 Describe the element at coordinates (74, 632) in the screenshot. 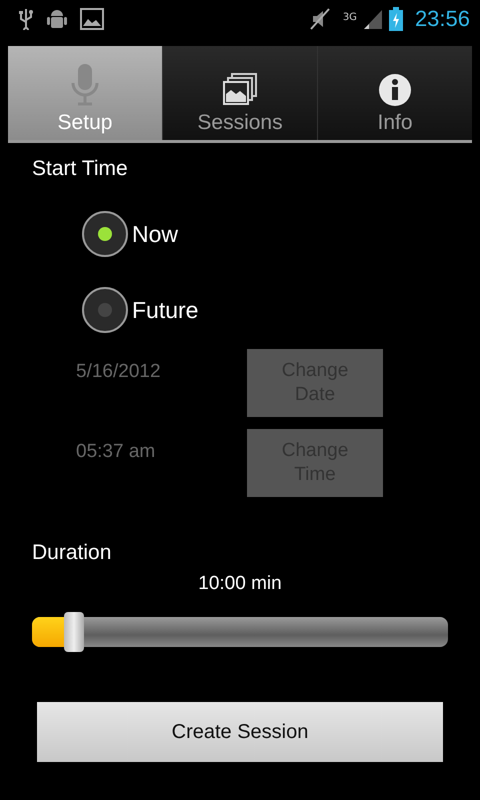

I see `slider-thumb` at that location.